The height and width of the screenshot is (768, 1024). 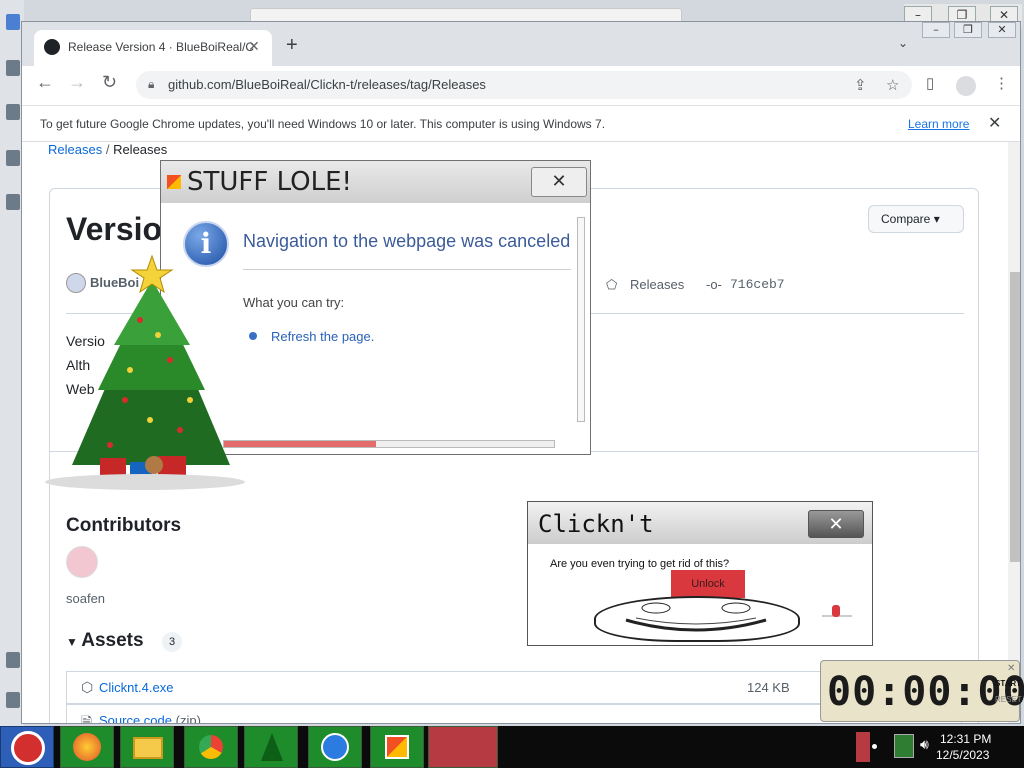 What do you see at coordinates (1001, 83) in the screenshot?
I see `menu-icon: ⋮` at bounding box center [1001, 83].